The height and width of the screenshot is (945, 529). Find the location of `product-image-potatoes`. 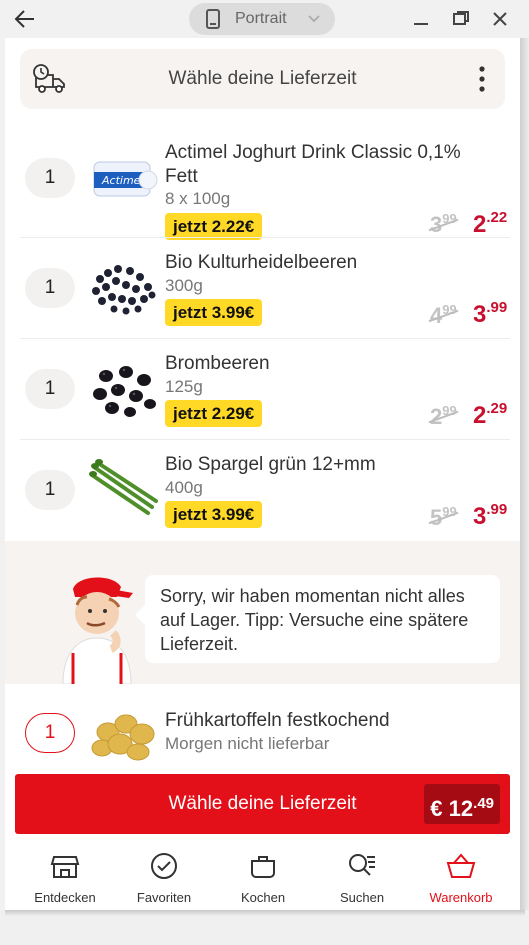

product-image-potatoes is located at coordinates (123, 737).